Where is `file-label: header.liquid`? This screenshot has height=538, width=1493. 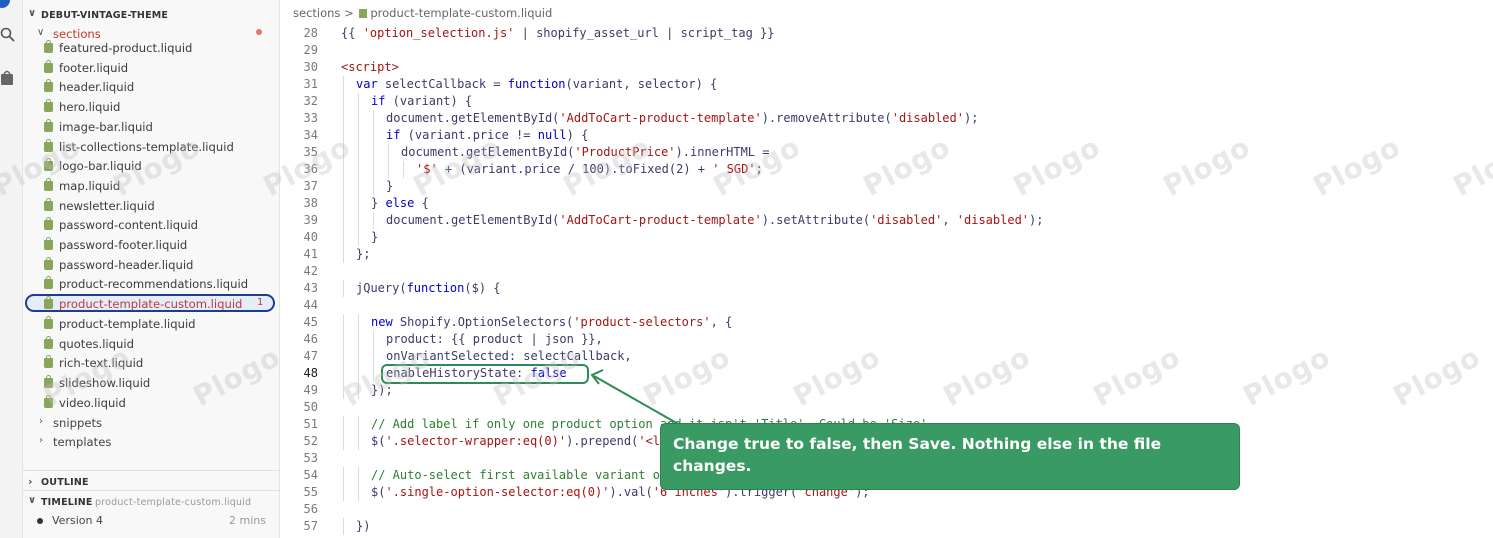
file-label: header.liquid is located at coordinates (97, 87).